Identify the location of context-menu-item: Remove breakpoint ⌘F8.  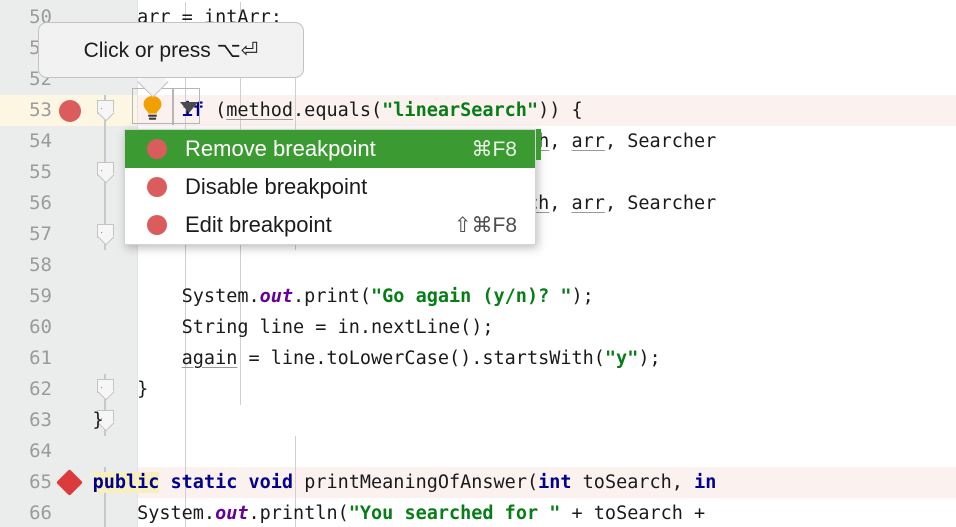
(330, 149).